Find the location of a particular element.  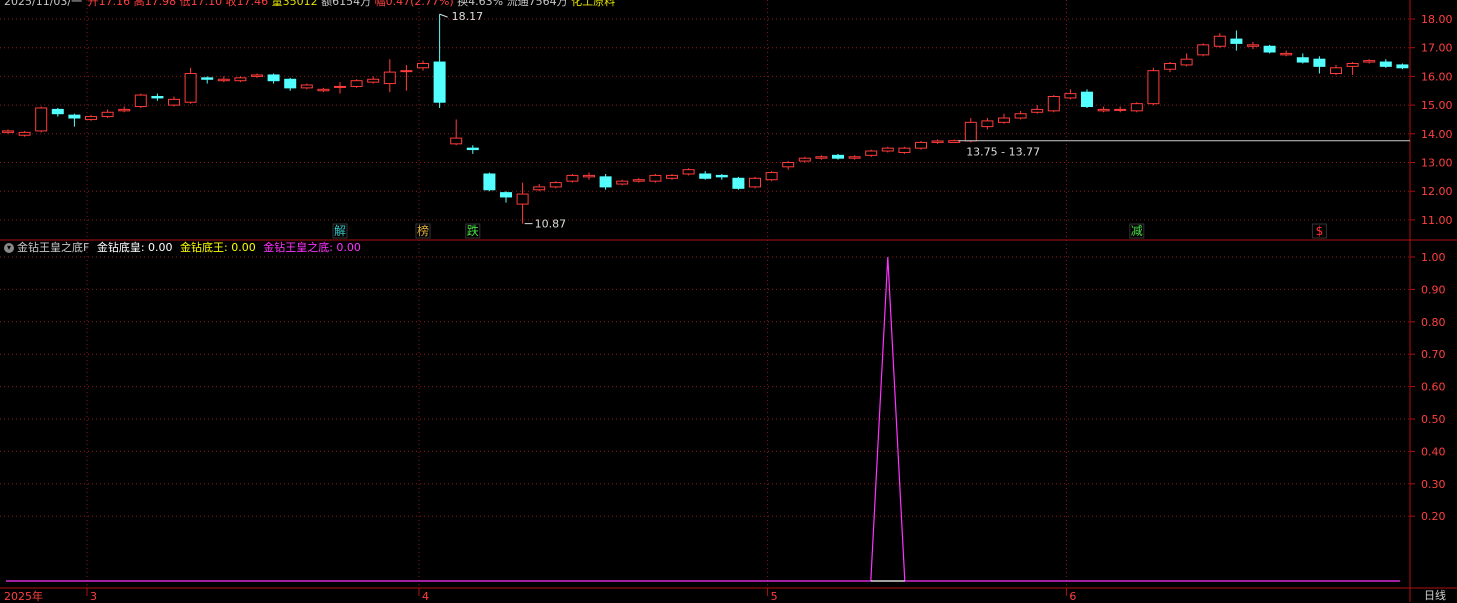

event-marker: $ is located at coordinates (1320, 231).